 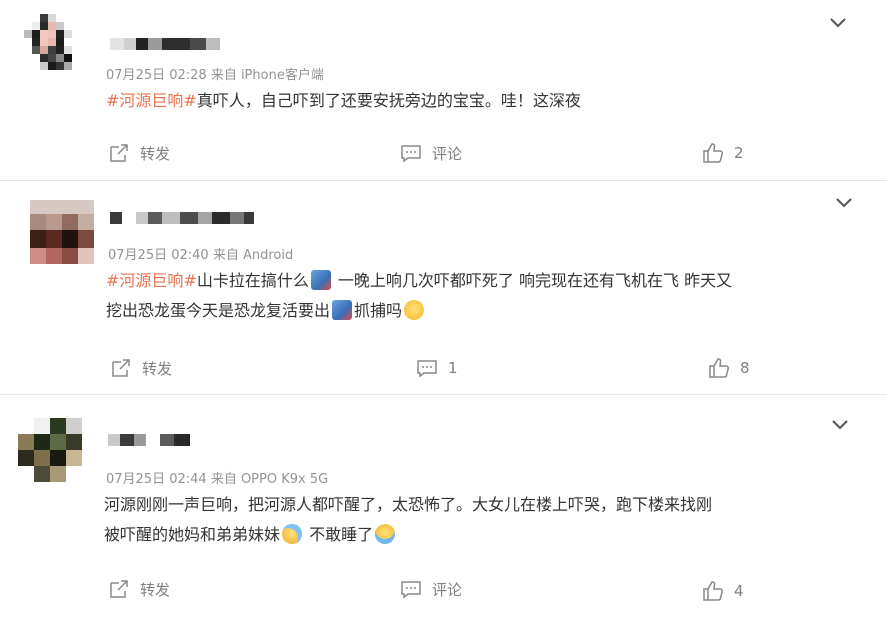 I want to click on like-button: 4, so click(x=723, y=591).